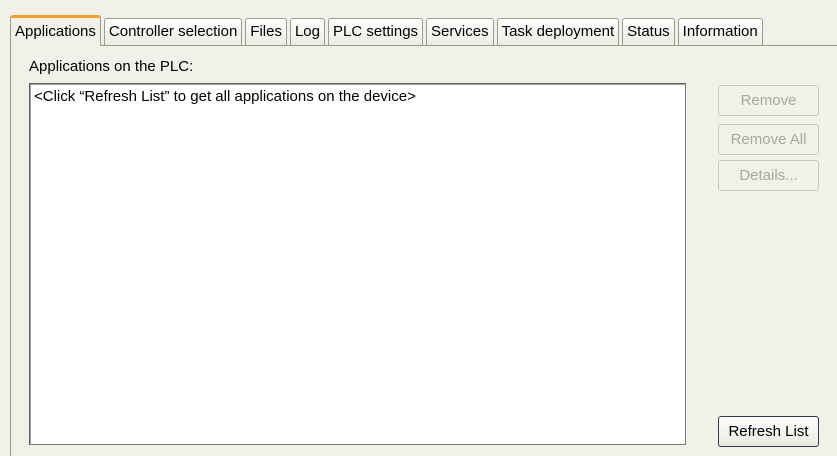 The height and width of the screenshot is (456, 837). I want to click on refresh-list-button: Refresh List, so click(768, 431).